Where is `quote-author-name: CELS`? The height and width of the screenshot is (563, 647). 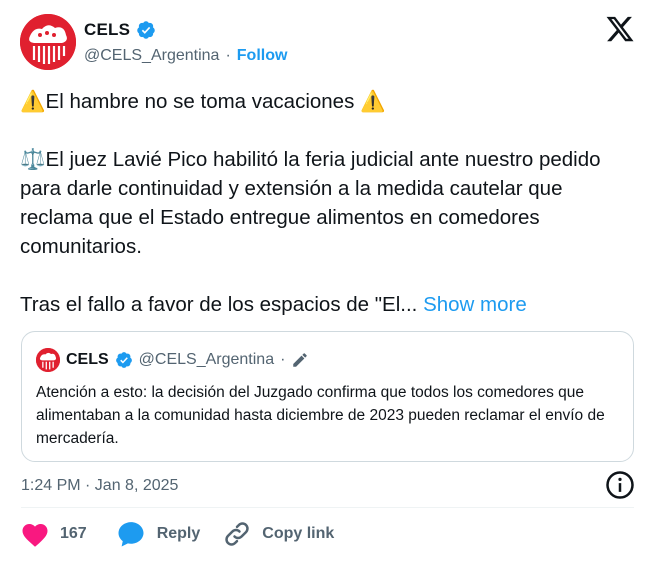
quote-author-name: CELS is located at coordinates (87, 359).